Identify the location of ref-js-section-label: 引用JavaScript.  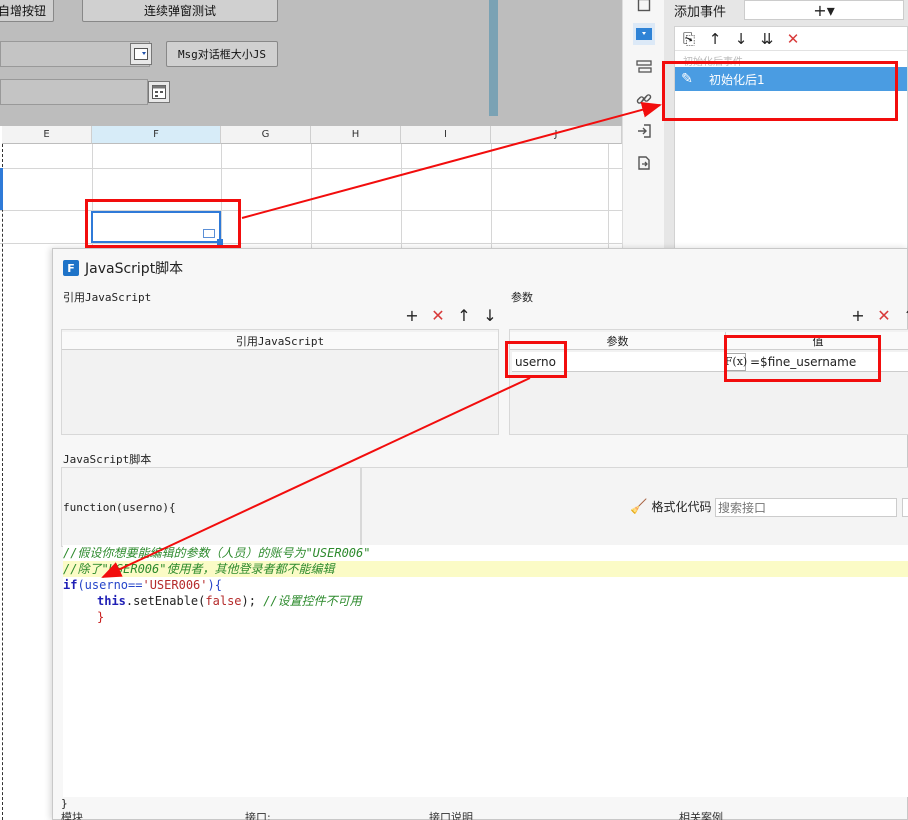
(107, 297).